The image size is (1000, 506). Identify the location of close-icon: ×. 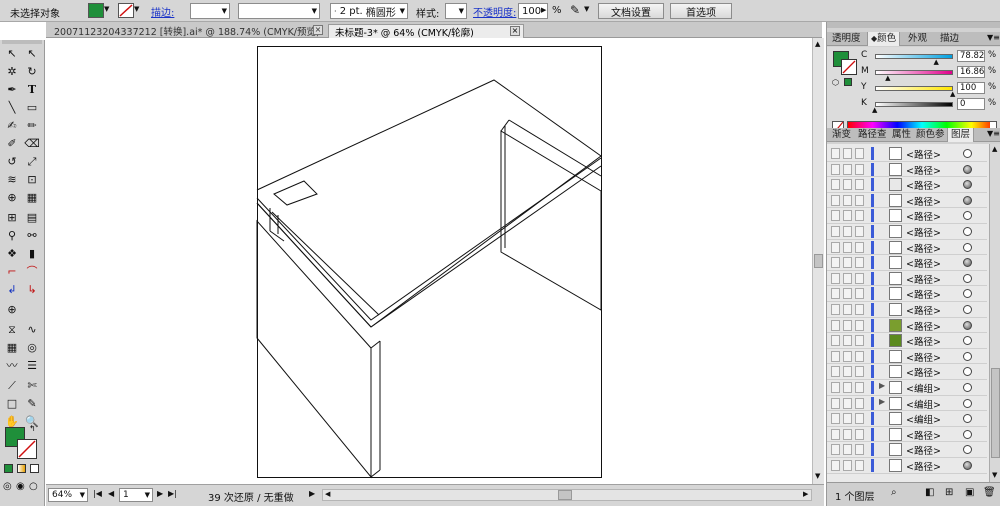
(318, 30).